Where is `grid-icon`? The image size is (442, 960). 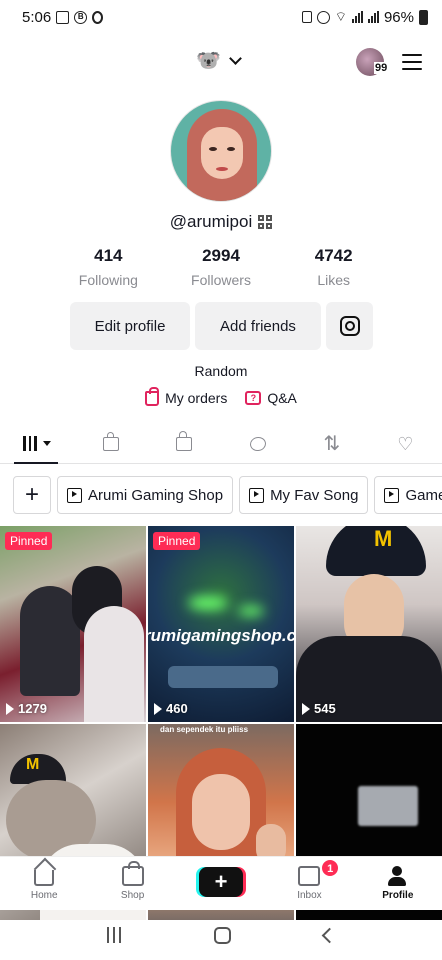 grid-icon is located at coordinates (37, 443).